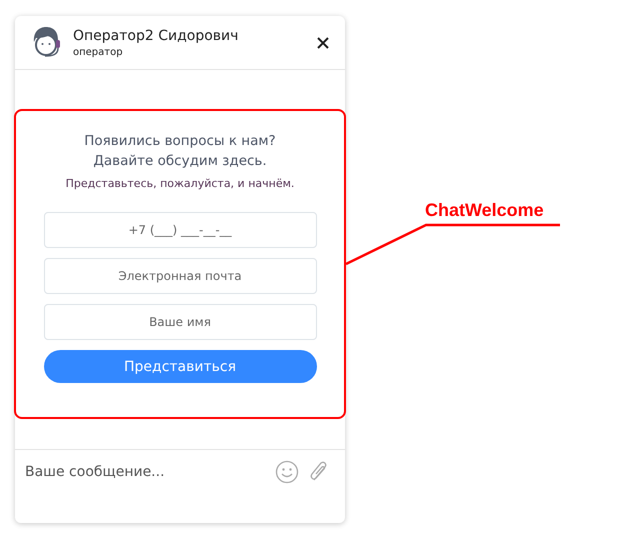 This screenshot has height=540, width=640. I want to click on operator-avatar-icon, so click(46, 43).